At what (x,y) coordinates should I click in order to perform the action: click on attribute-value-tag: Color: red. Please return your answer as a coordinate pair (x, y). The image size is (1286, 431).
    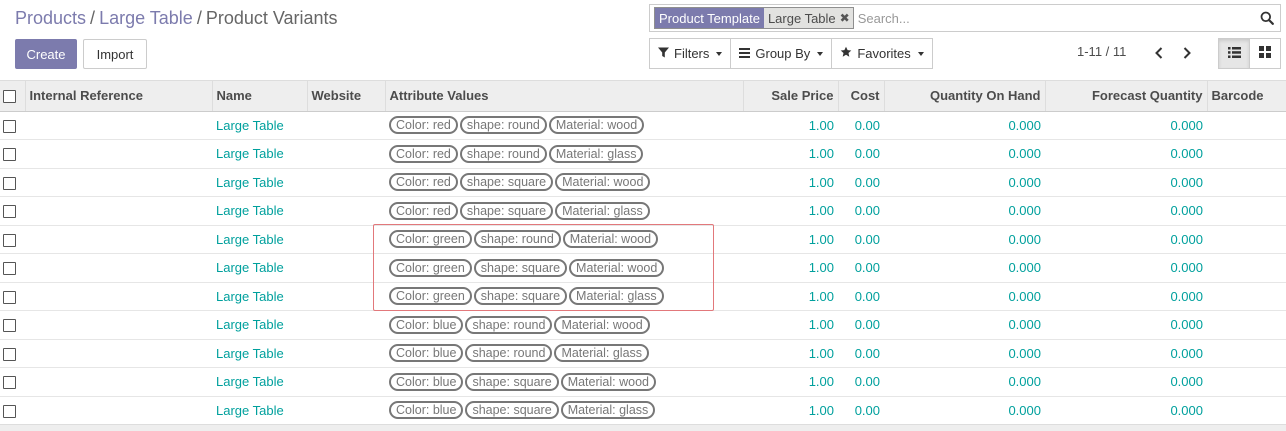
    Looking at the image, I should click on (423, 210).